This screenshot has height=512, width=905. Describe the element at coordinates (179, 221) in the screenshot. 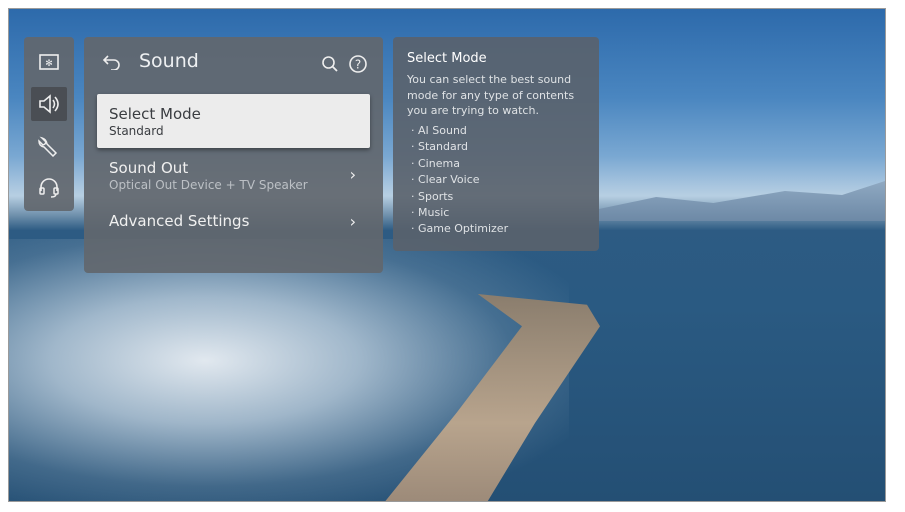

I see `menu-item-label: Advanced Settings` at that location.